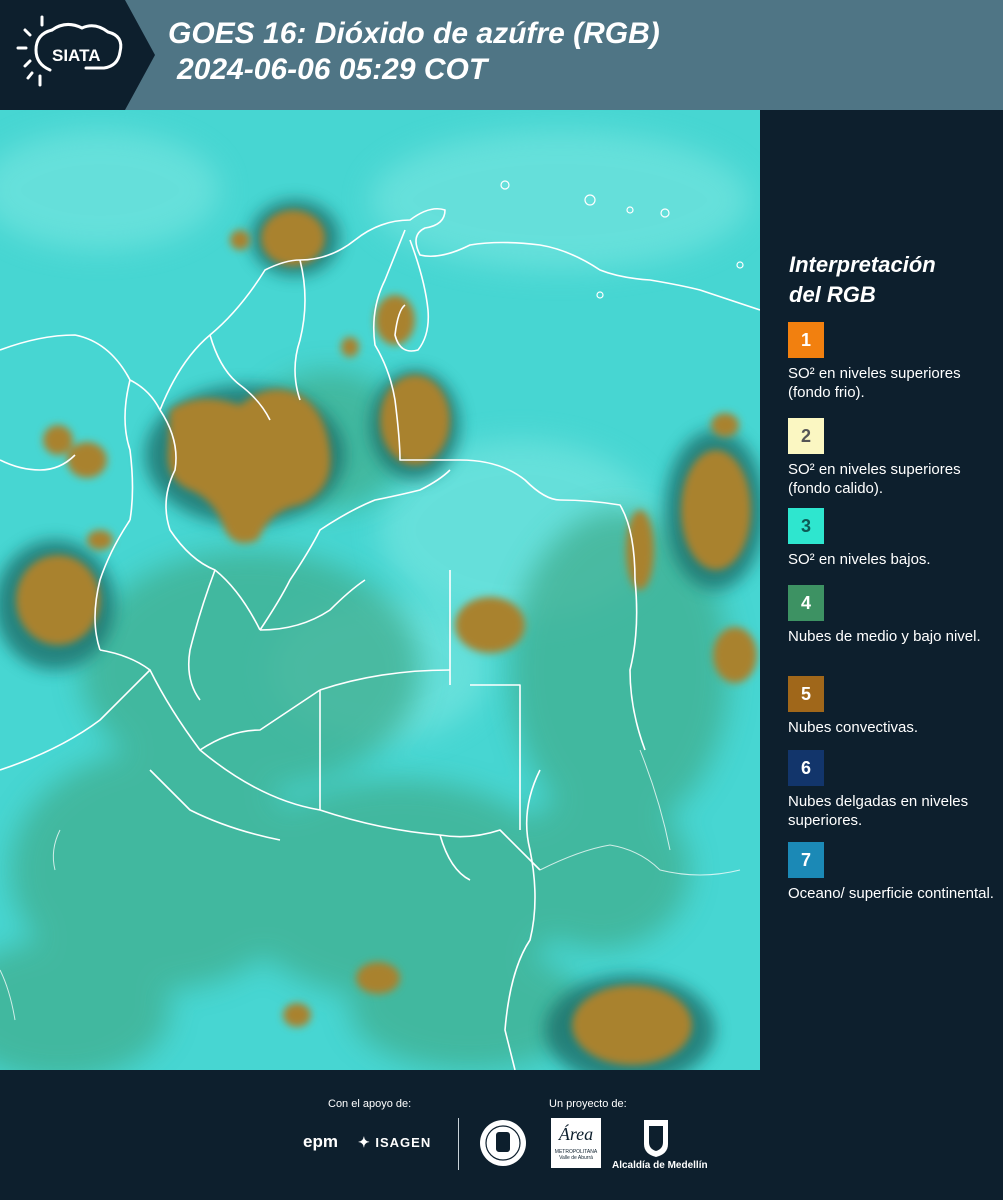 The height and width of the screenshot is (1200, 1003). I want to click on siata-logo: SIATA, so click(77, 55).